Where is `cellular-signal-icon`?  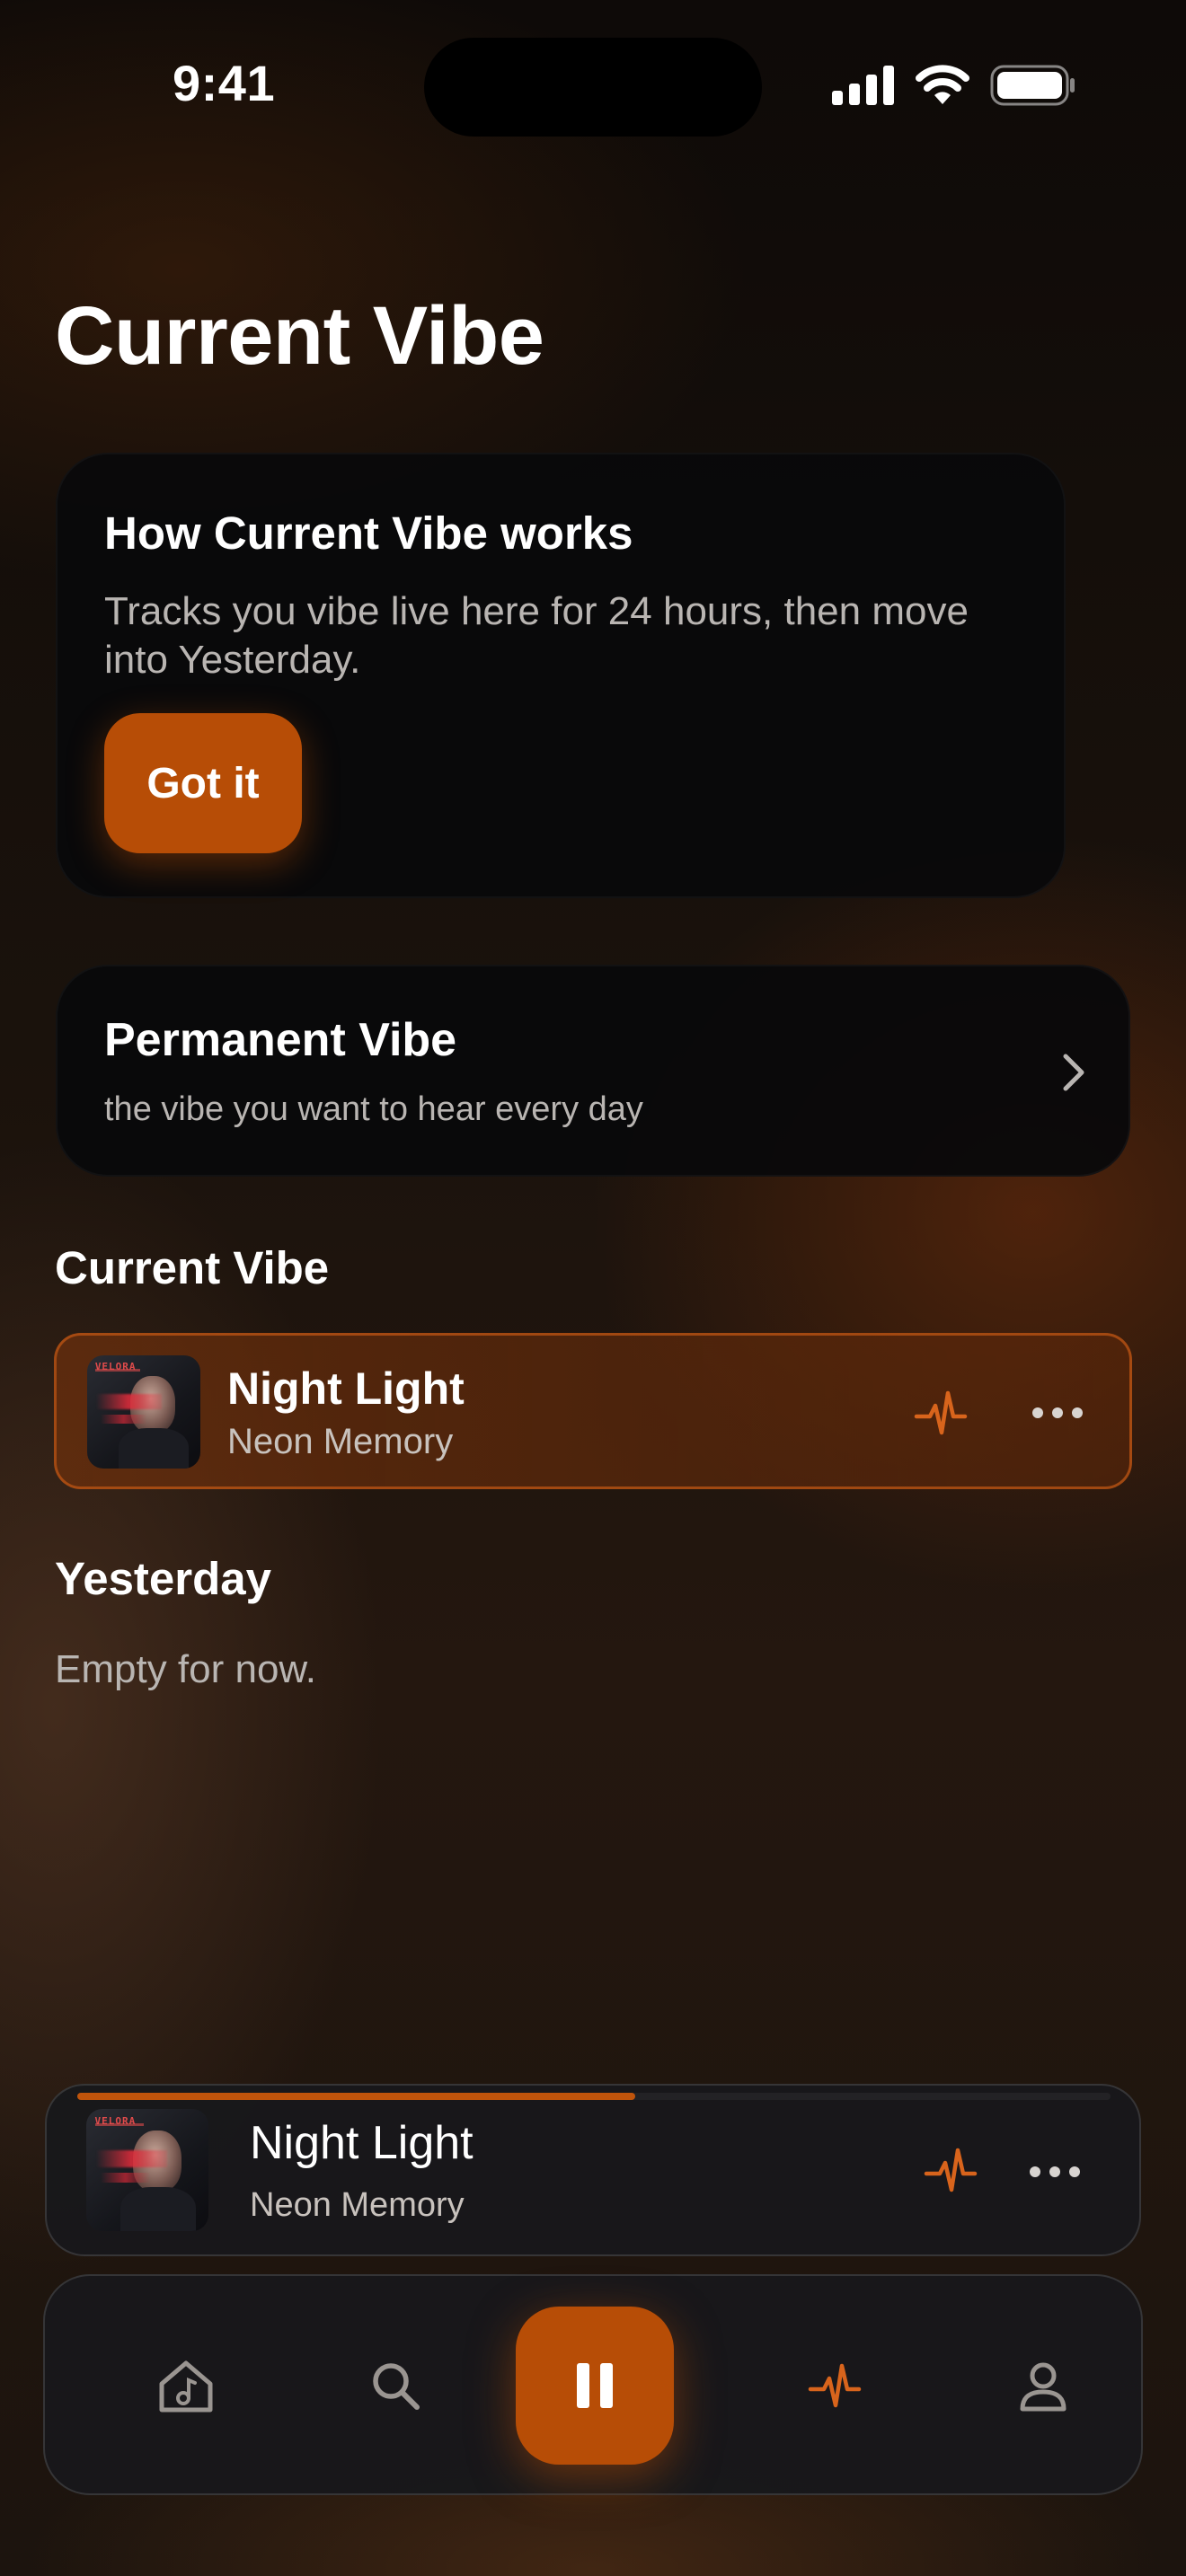 cellular-signal-icon is located at coordinates (863, 85).